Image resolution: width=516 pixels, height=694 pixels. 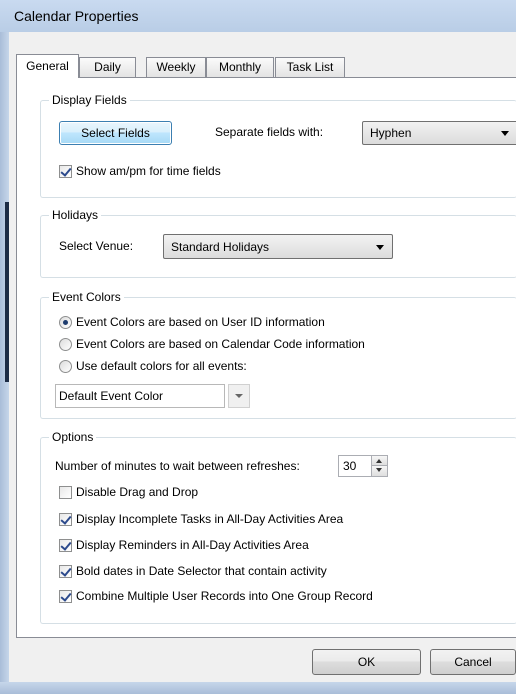 I want to click on default-color-value: Default Event Color, so click(x=111, y=396).